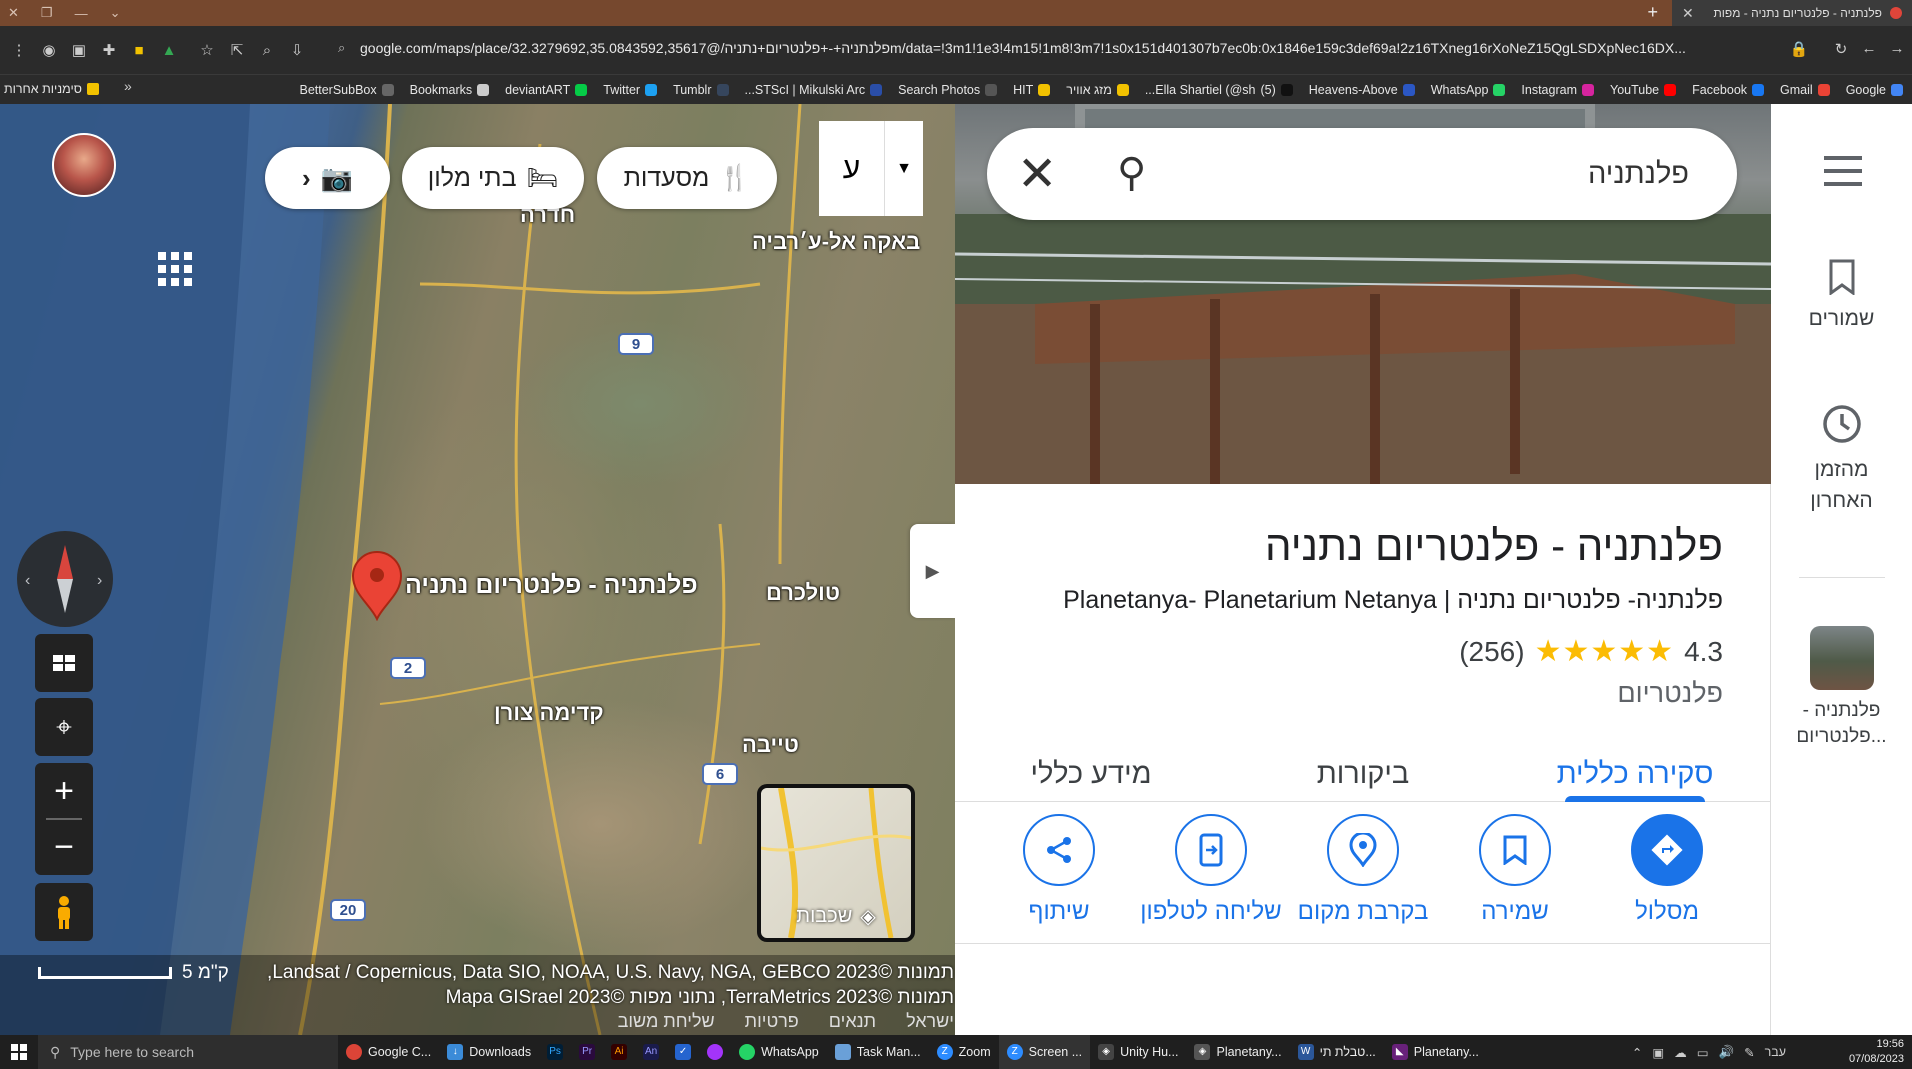 This screenshot has width=1912, height=1069. I want to click on extension-yellow-icon: ■, so click(139, 50).